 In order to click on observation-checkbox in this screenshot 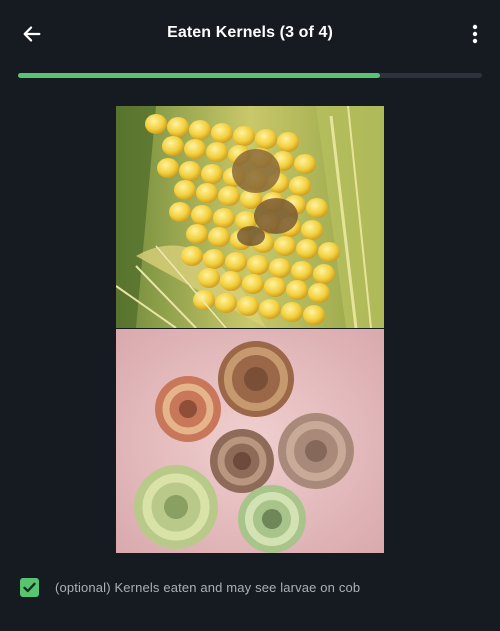, I will do `click(29, 587)`.